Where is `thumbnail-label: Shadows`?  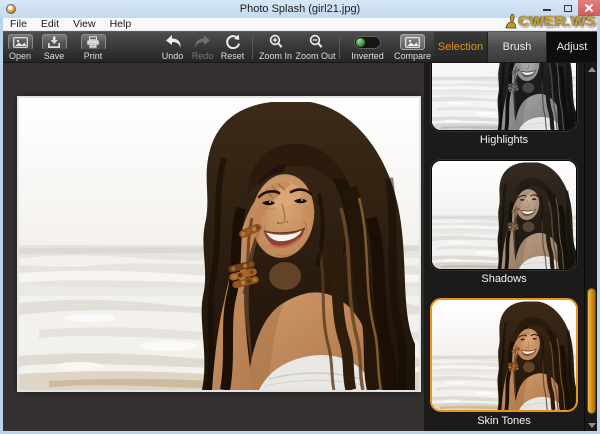 thumbnail-label: Shadows is located at coordinates (504, 279).